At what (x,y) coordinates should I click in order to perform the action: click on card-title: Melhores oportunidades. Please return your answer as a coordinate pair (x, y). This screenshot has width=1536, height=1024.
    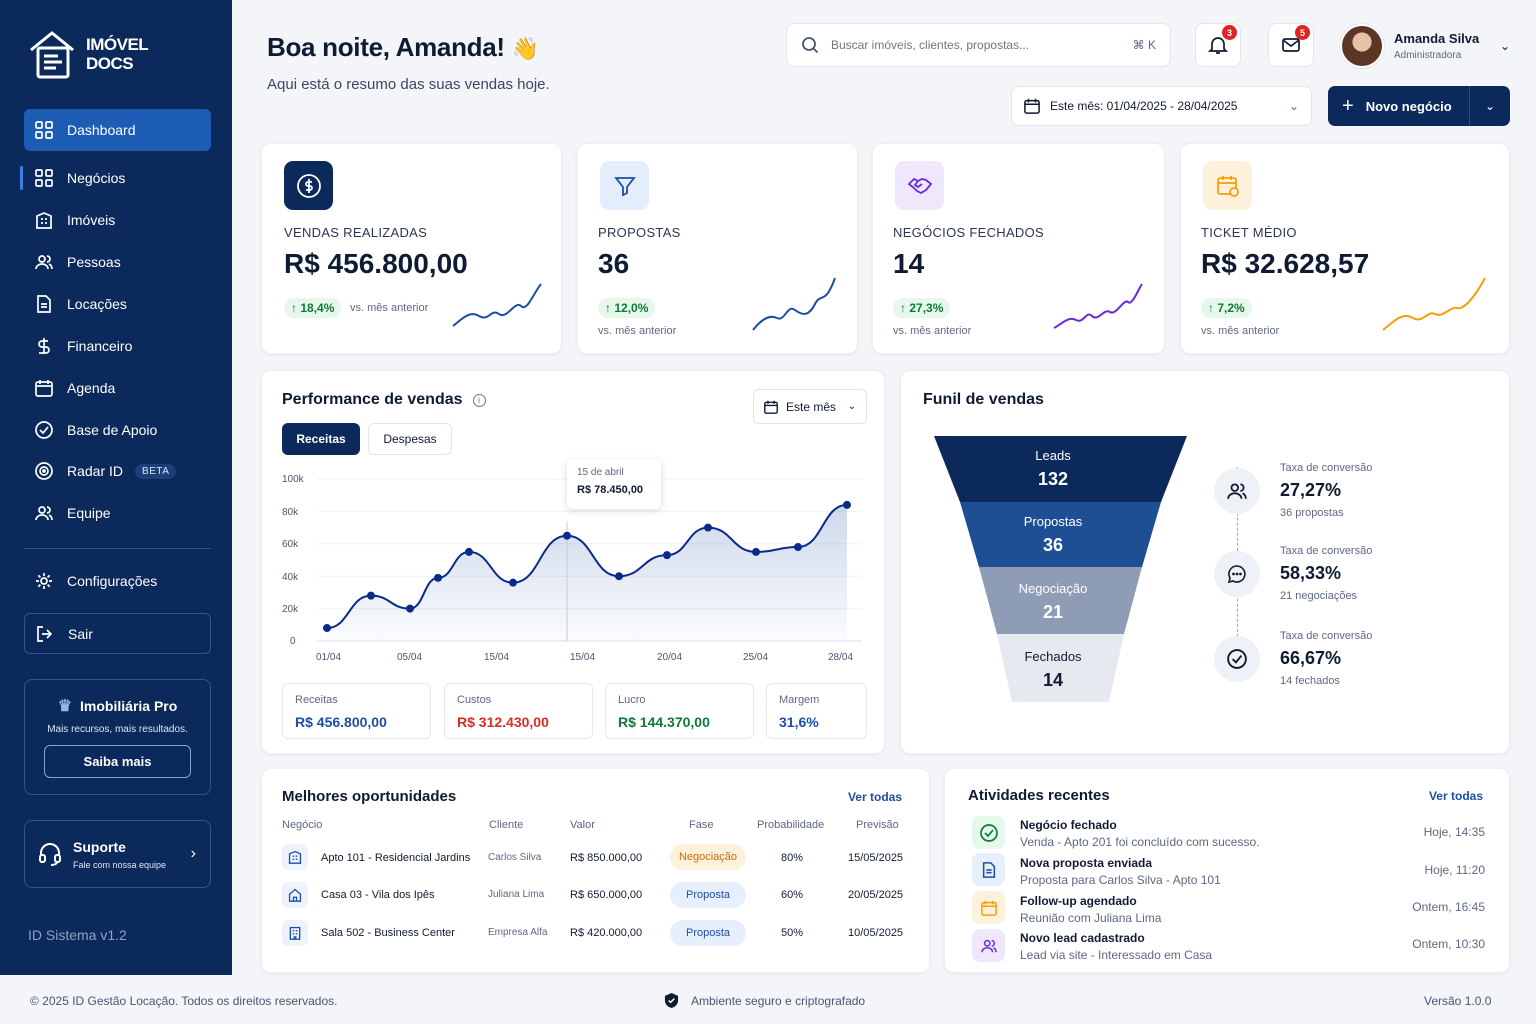
    Looking at the image, I should click on (369, 796).